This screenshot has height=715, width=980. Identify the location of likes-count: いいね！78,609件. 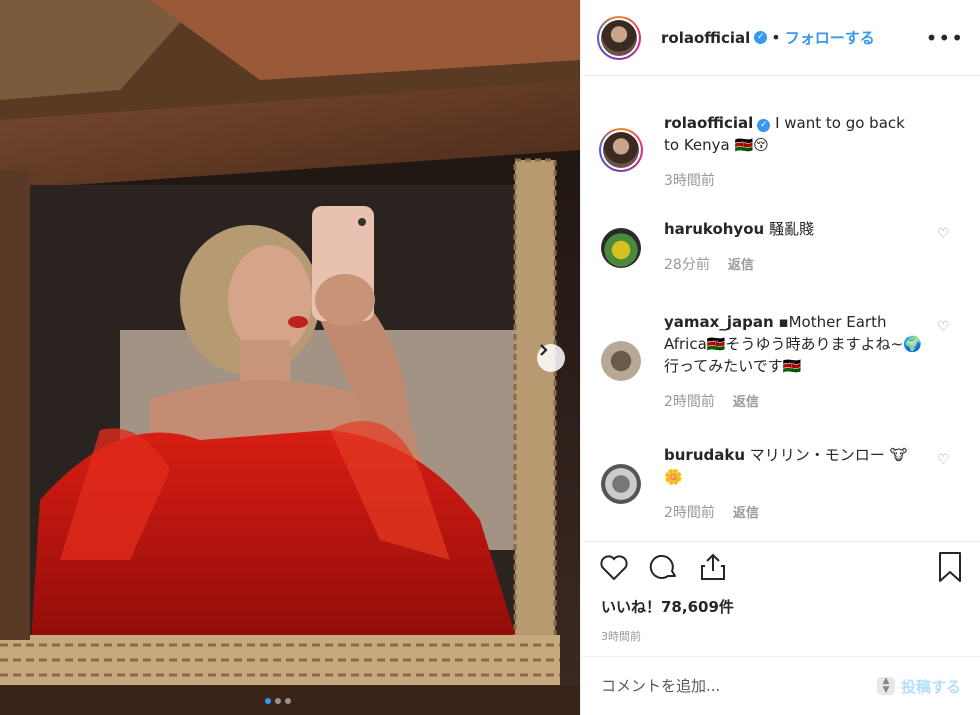
(667, 606).